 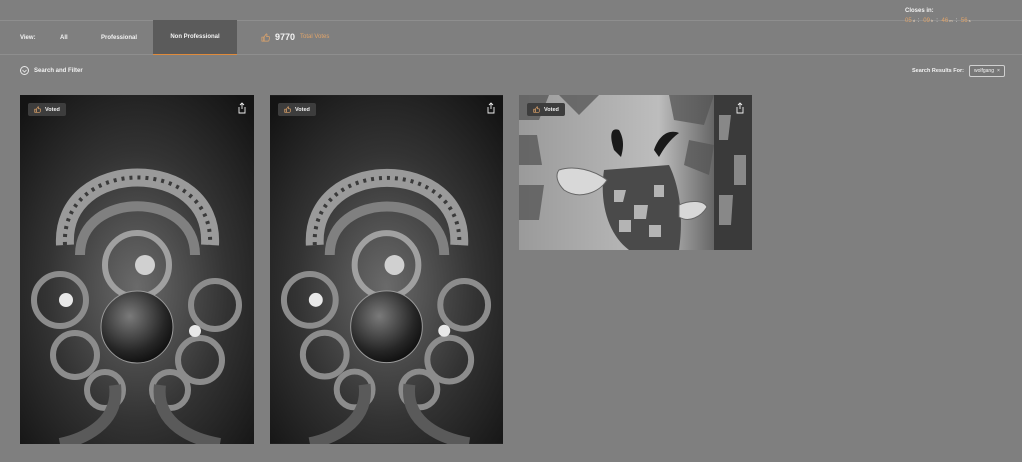 What do you see at coordinates (998, 71) in the screenshot?
I see `close-icon: ×` at bounding box center [998, 71].